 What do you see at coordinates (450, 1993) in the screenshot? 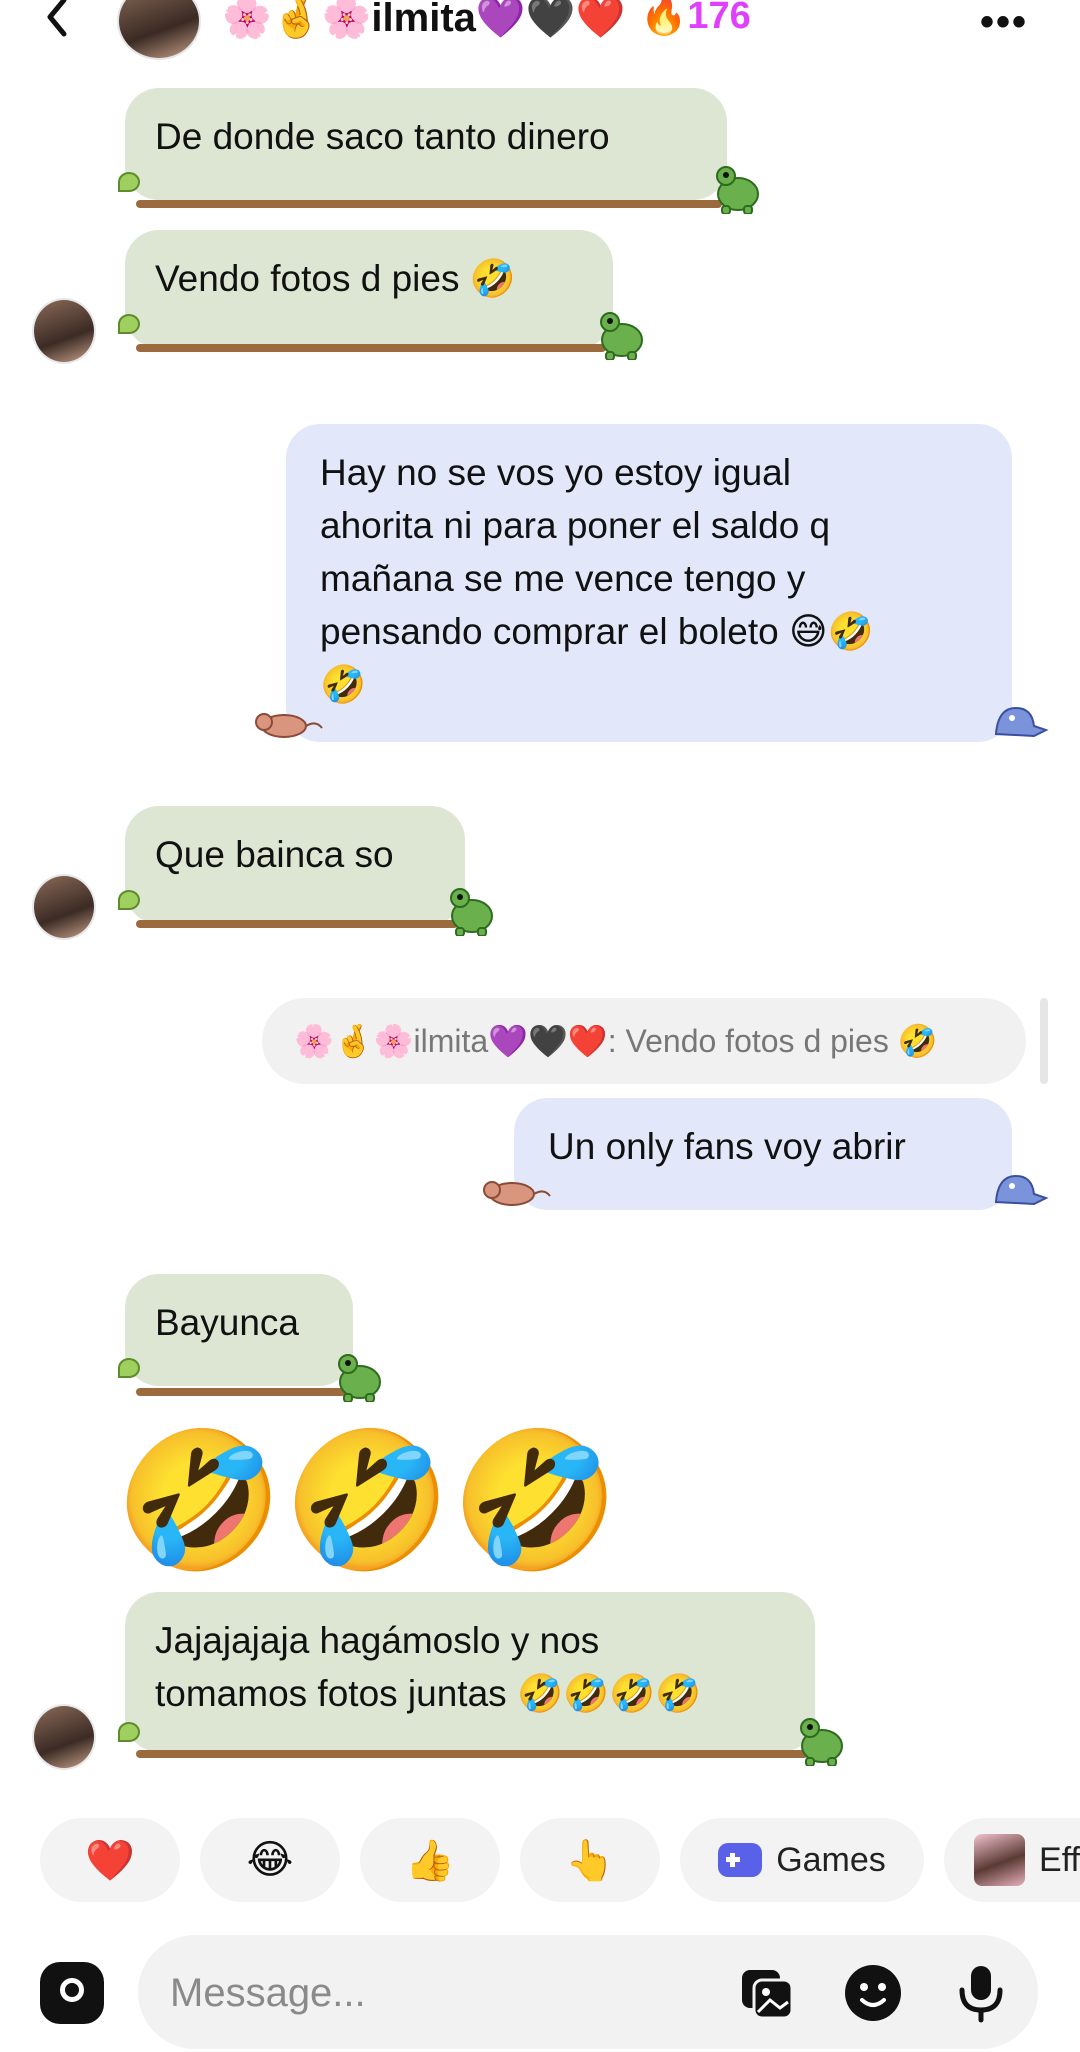
I see `message-input` at bounding box center [450, 1993].